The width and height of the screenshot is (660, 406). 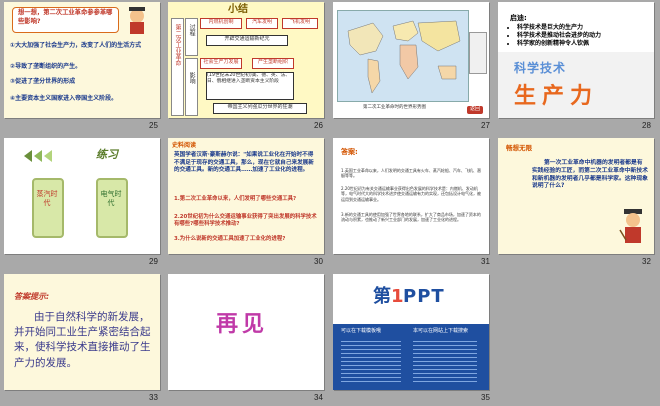 What do you see at coordinates (411, 173) in the screenshot?
I see `answer-paragraph: 1.英国工业革命以来，人们发明的交通工具有火车、蒸汽轮船、汽车、飞机、潜艇等等。` at bounding box center [411, 173].